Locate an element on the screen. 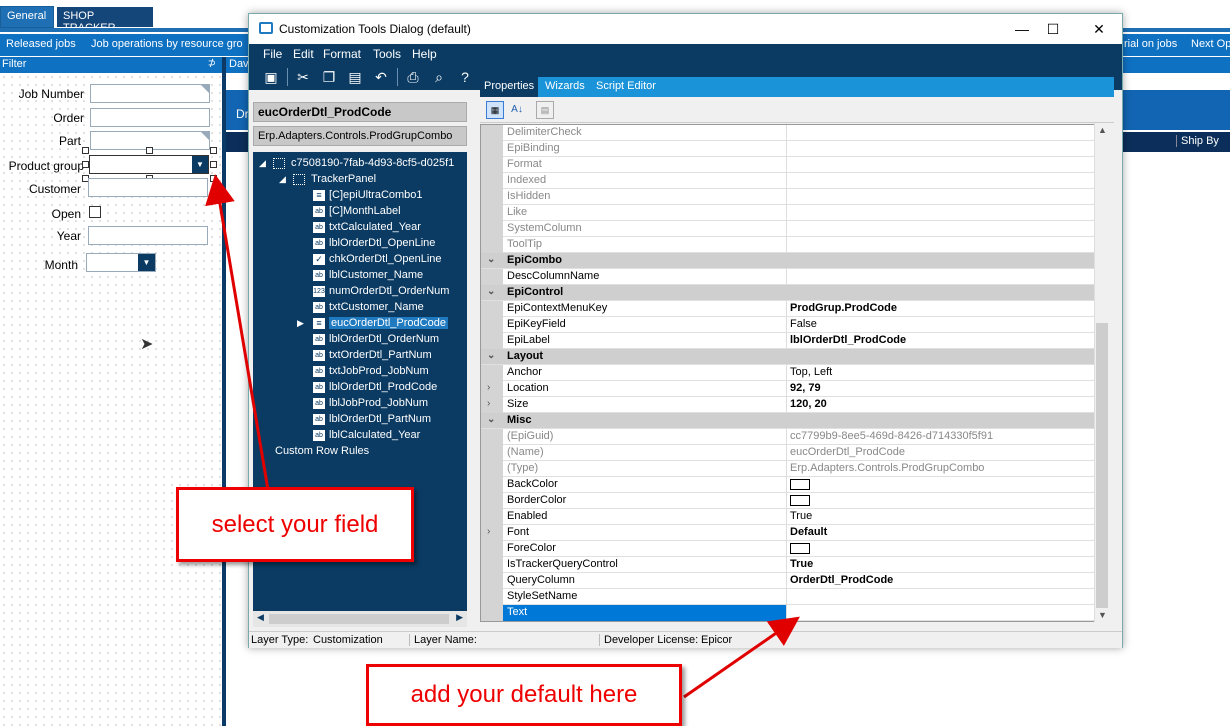  callout-add-default: add your default here is located at coordinates (524, 695).